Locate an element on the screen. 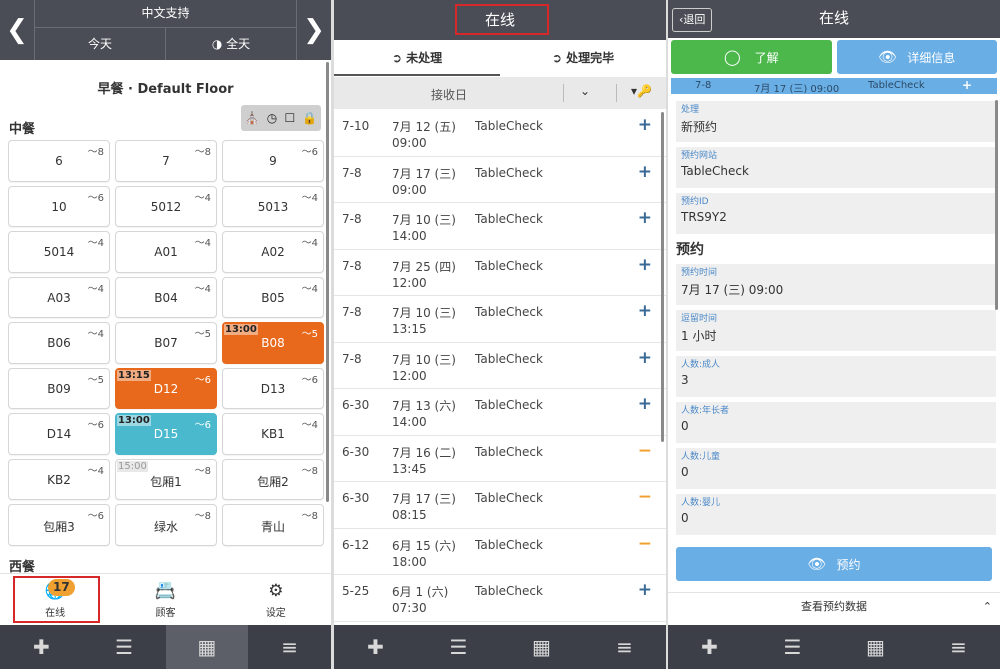 This screenshot has height=669, width=1000. table-cell: ～8 6 is located at coordinates (59, 161).